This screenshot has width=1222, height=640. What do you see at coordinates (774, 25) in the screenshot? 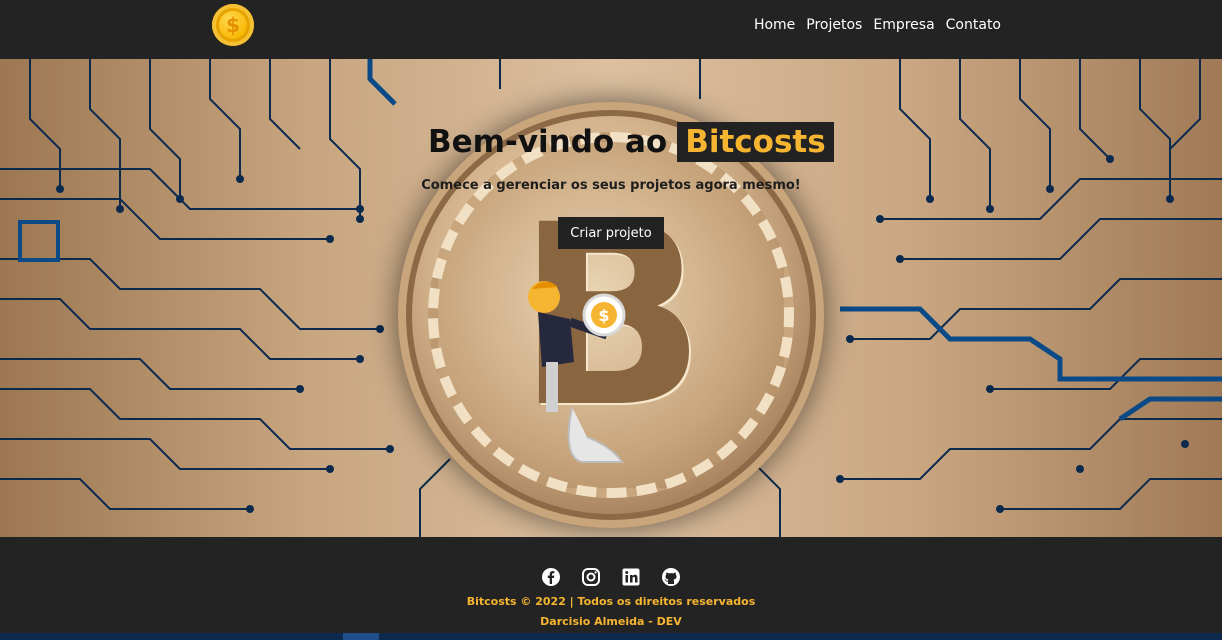
I see `nav-home-link: Home` at bounding box center [774, 25].